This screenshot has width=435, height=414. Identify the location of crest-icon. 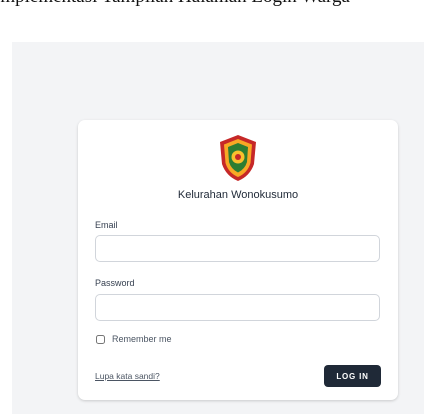
(238, 158).